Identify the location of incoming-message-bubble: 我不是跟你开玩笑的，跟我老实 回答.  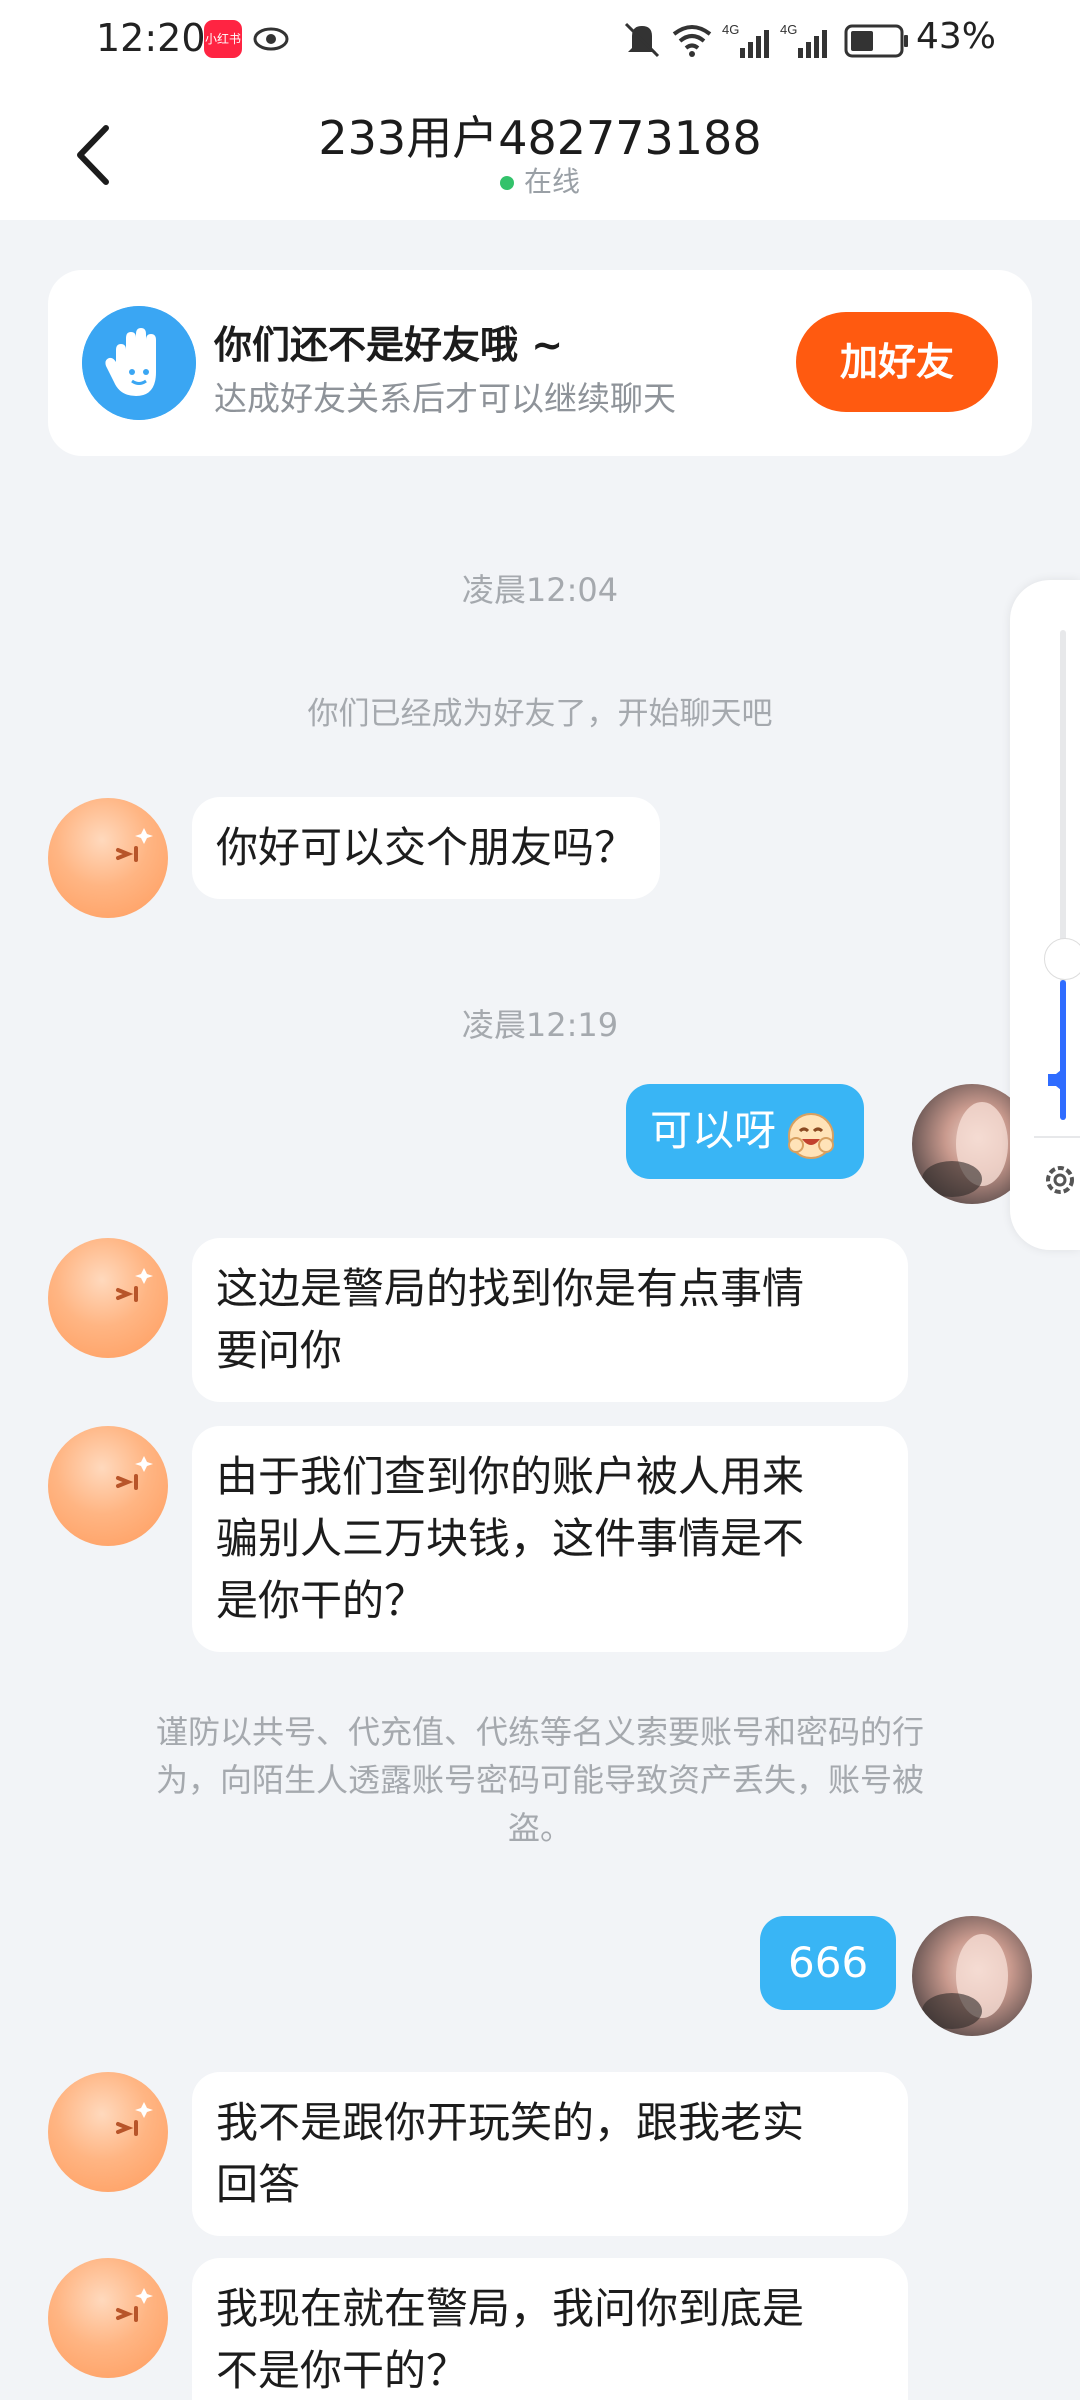
(550, 2154).